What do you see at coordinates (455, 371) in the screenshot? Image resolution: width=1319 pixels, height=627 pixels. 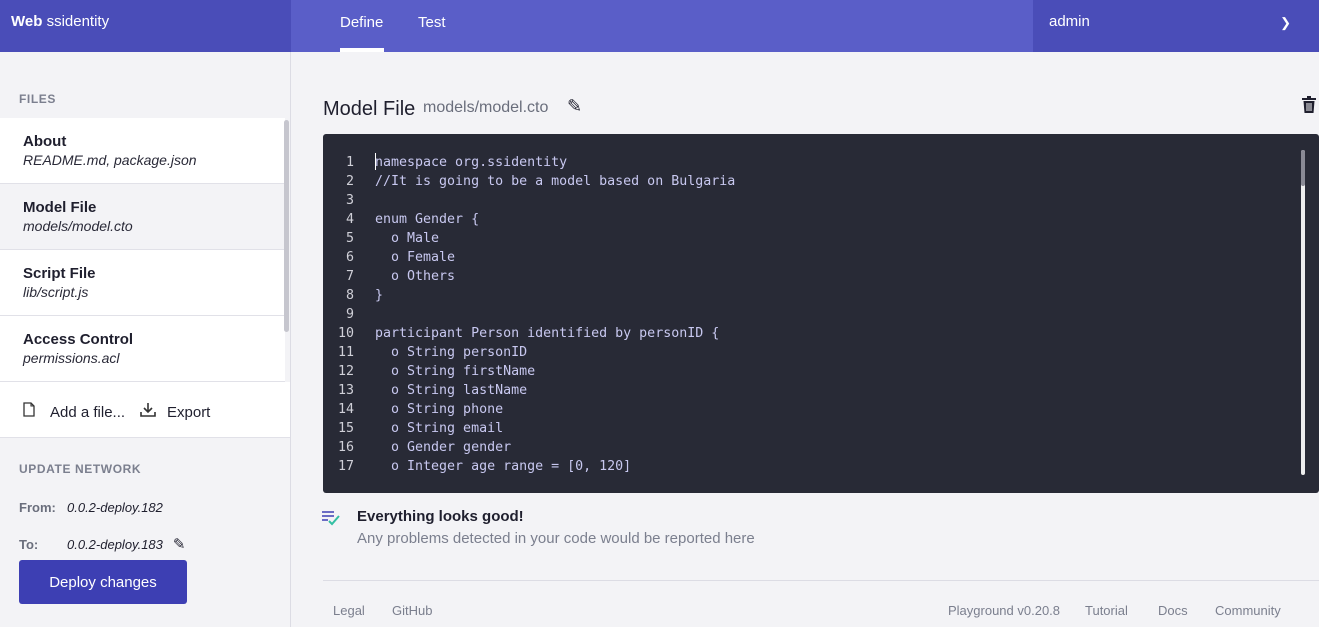 I see `code-text: o String firstName` at bounding box center [455, 371].